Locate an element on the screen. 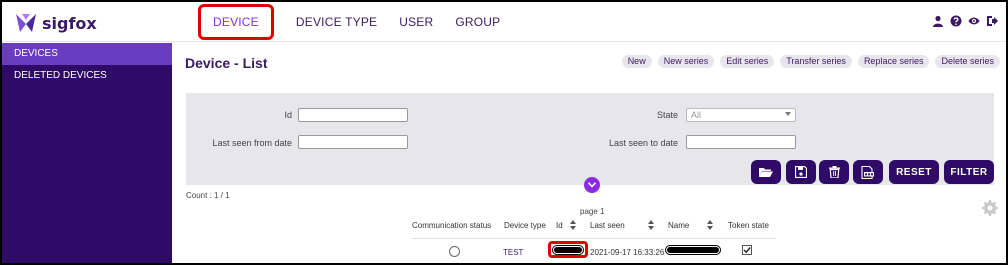  column-header-name: Name is located at coordinates (678, 225).